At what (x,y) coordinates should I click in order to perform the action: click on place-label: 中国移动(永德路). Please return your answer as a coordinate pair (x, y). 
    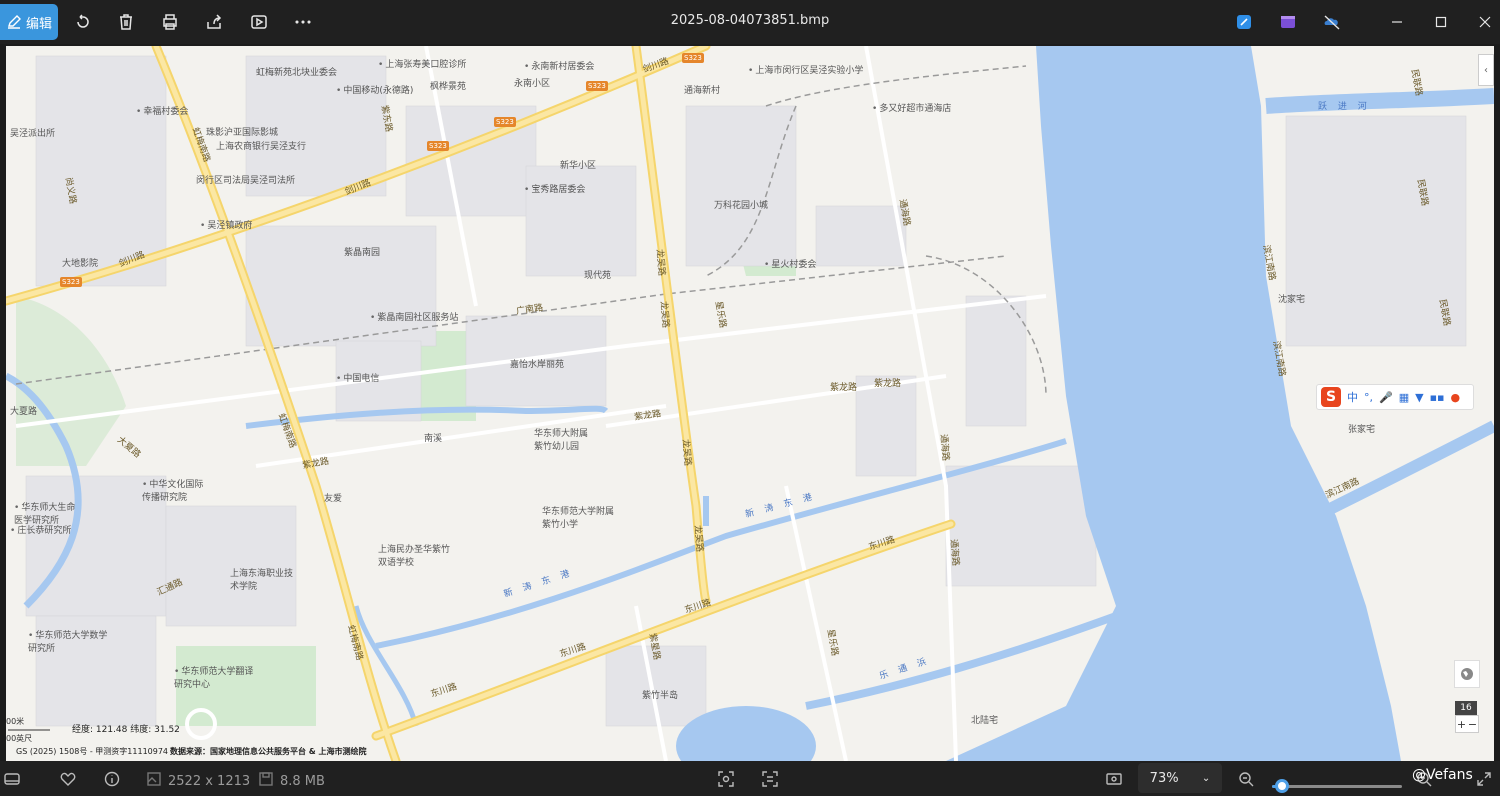
    Looking at the image, I should click on (374, 89).